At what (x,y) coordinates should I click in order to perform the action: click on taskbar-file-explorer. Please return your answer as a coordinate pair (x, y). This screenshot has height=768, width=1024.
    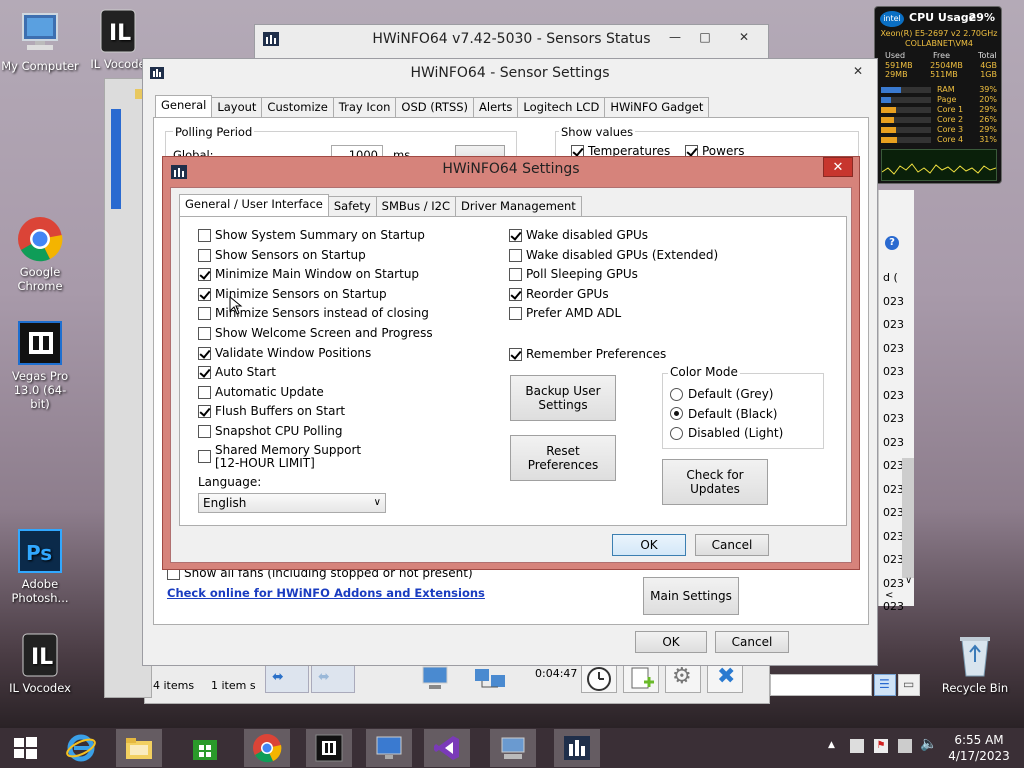
    Looking at the image, I should click on (139, 748).